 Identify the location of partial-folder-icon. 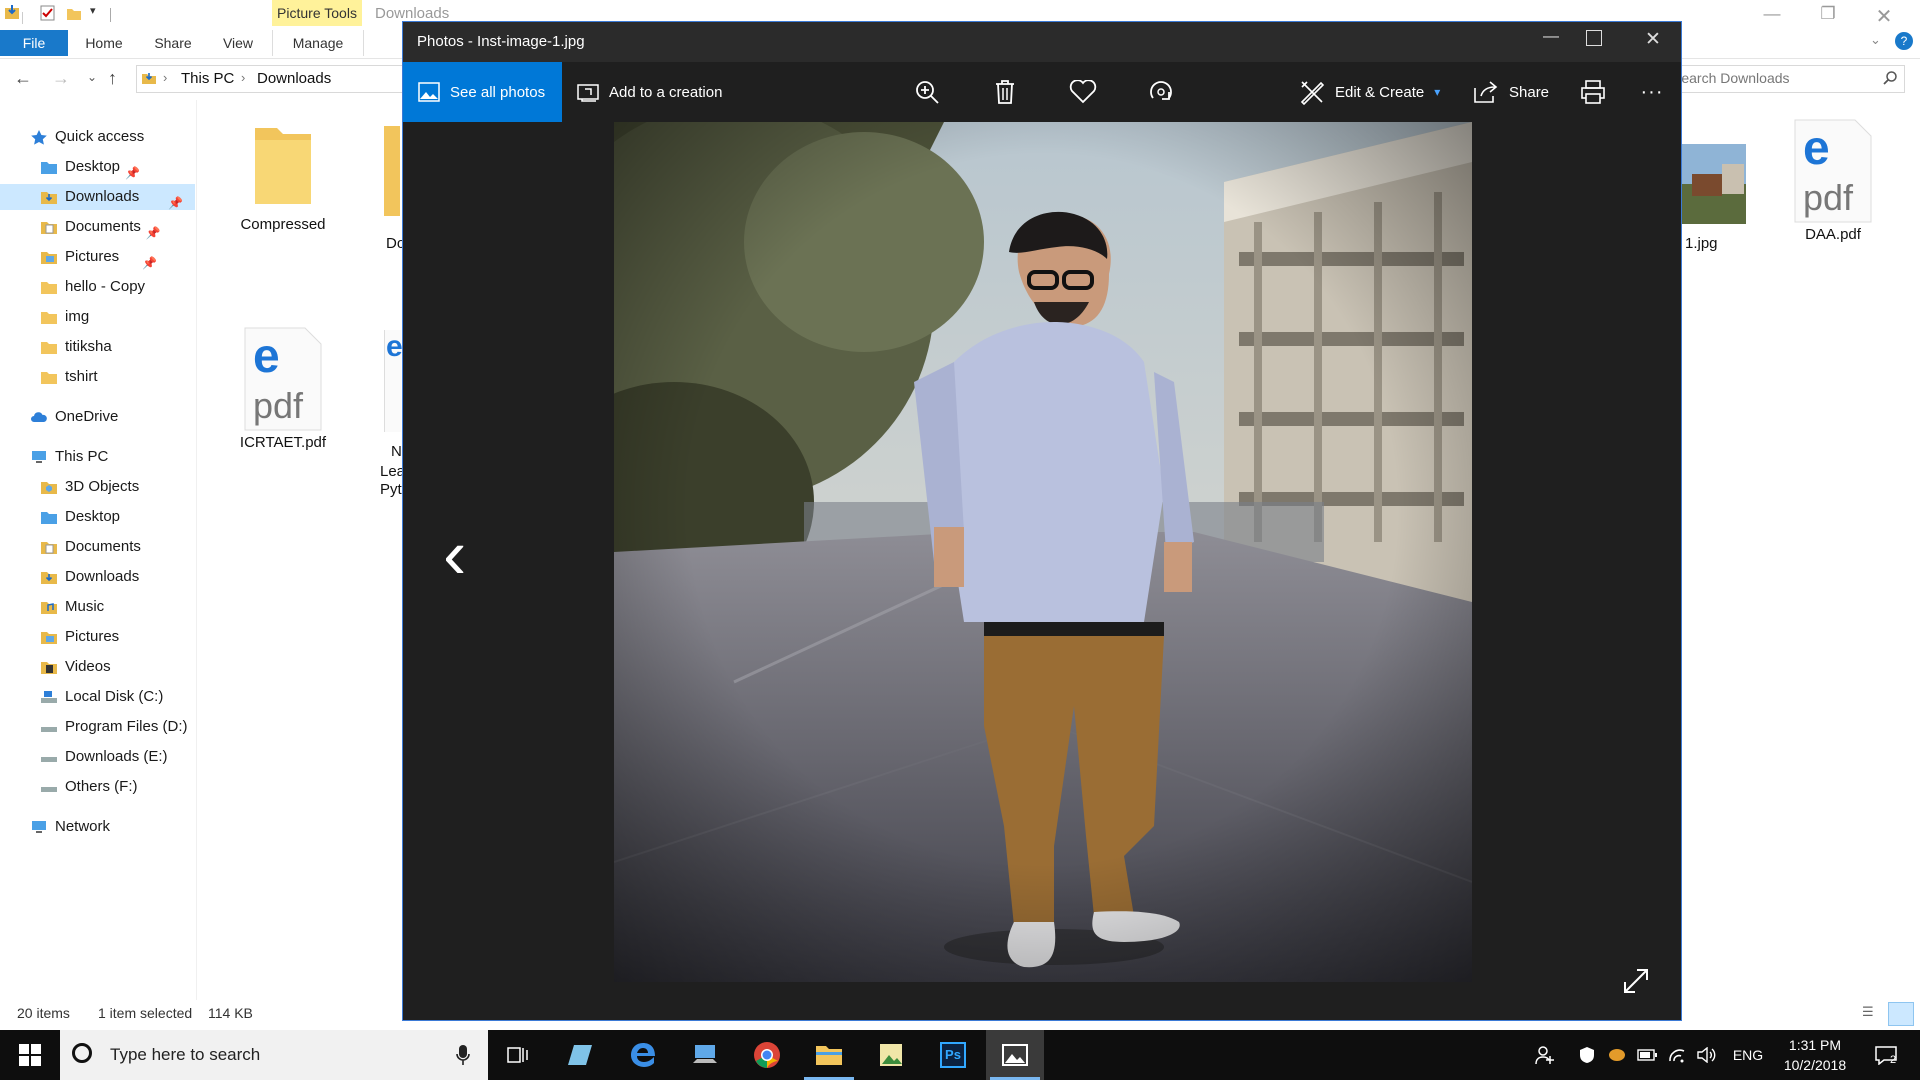
(392, 171).